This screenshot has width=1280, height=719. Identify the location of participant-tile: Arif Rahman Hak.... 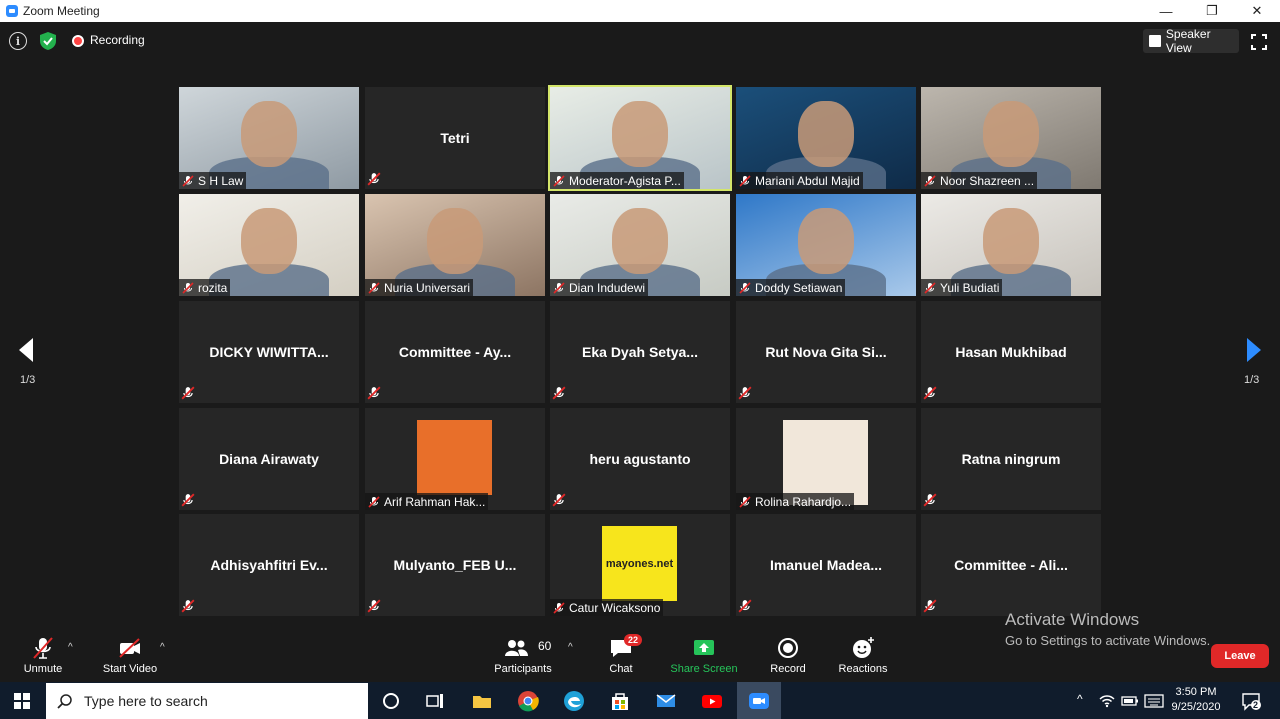
(455, 459).